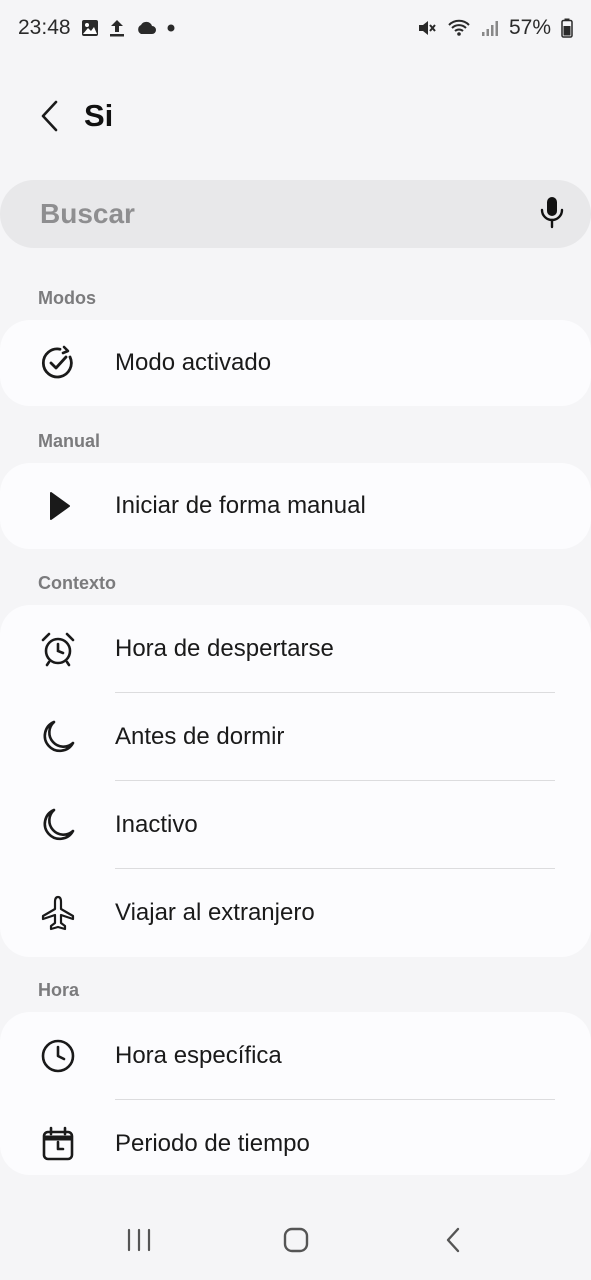  I want to click on nav-back-button, so click(453, 1240).